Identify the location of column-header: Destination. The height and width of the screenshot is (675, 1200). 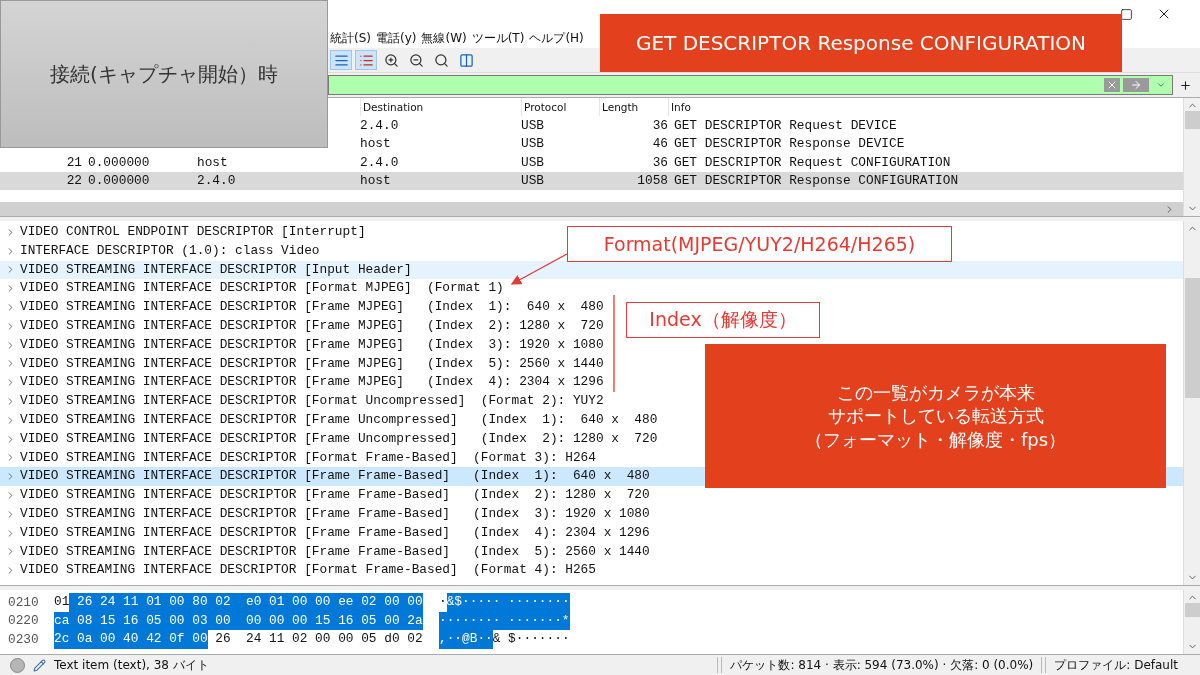
(440, 107).